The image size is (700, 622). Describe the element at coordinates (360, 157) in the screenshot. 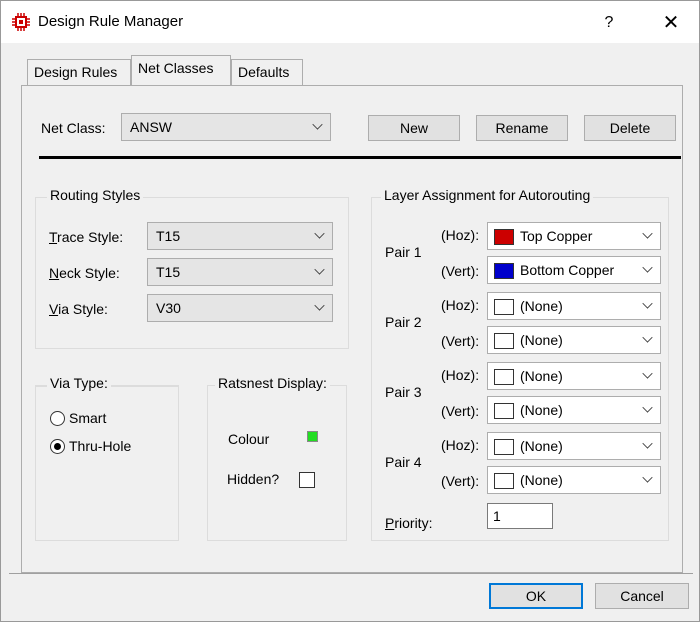

I see `divider` at that location.